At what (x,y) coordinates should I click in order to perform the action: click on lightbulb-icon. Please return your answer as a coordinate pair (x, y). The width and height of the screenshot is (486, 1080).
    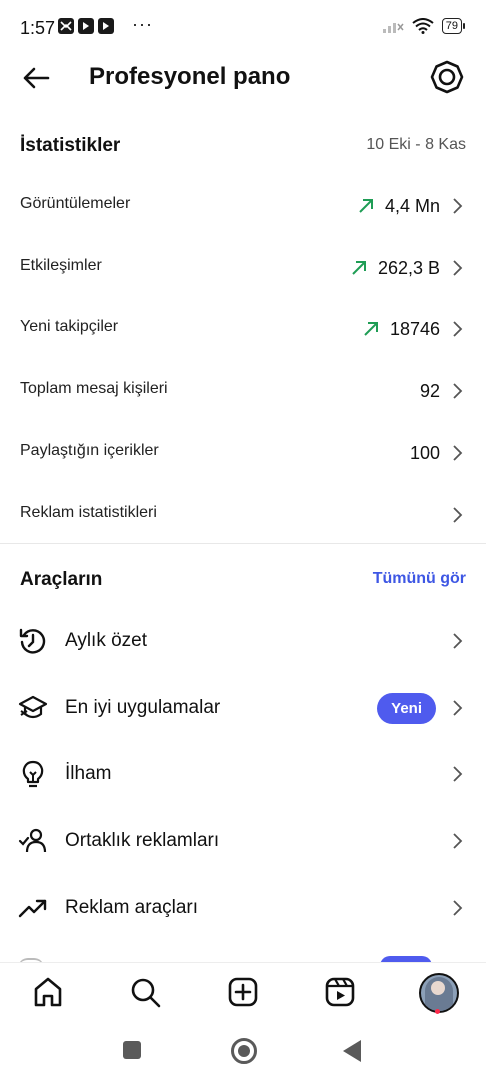
    Looking at the image, I should click on (33, 774).